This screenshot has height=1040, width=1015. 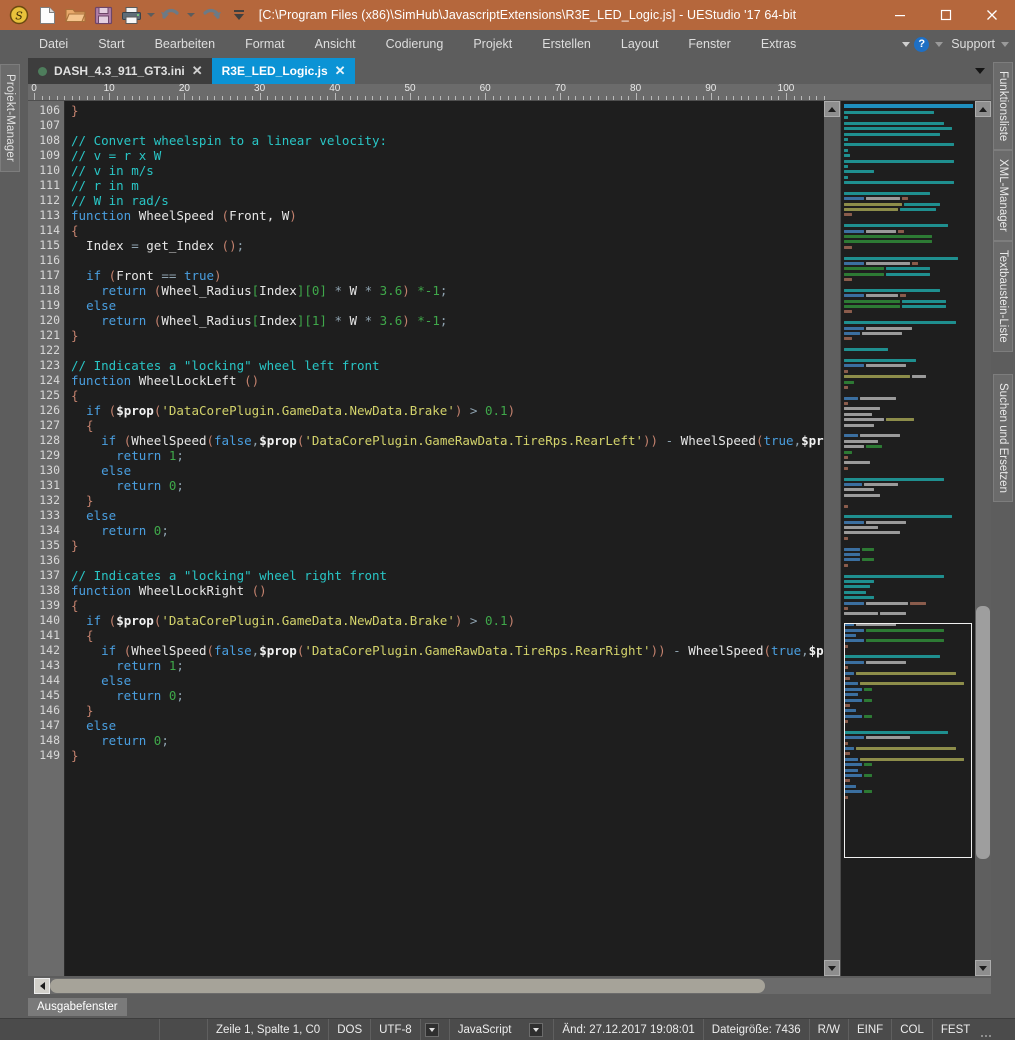 I want to click on open-folder-icon, so click(x=75, y=15).